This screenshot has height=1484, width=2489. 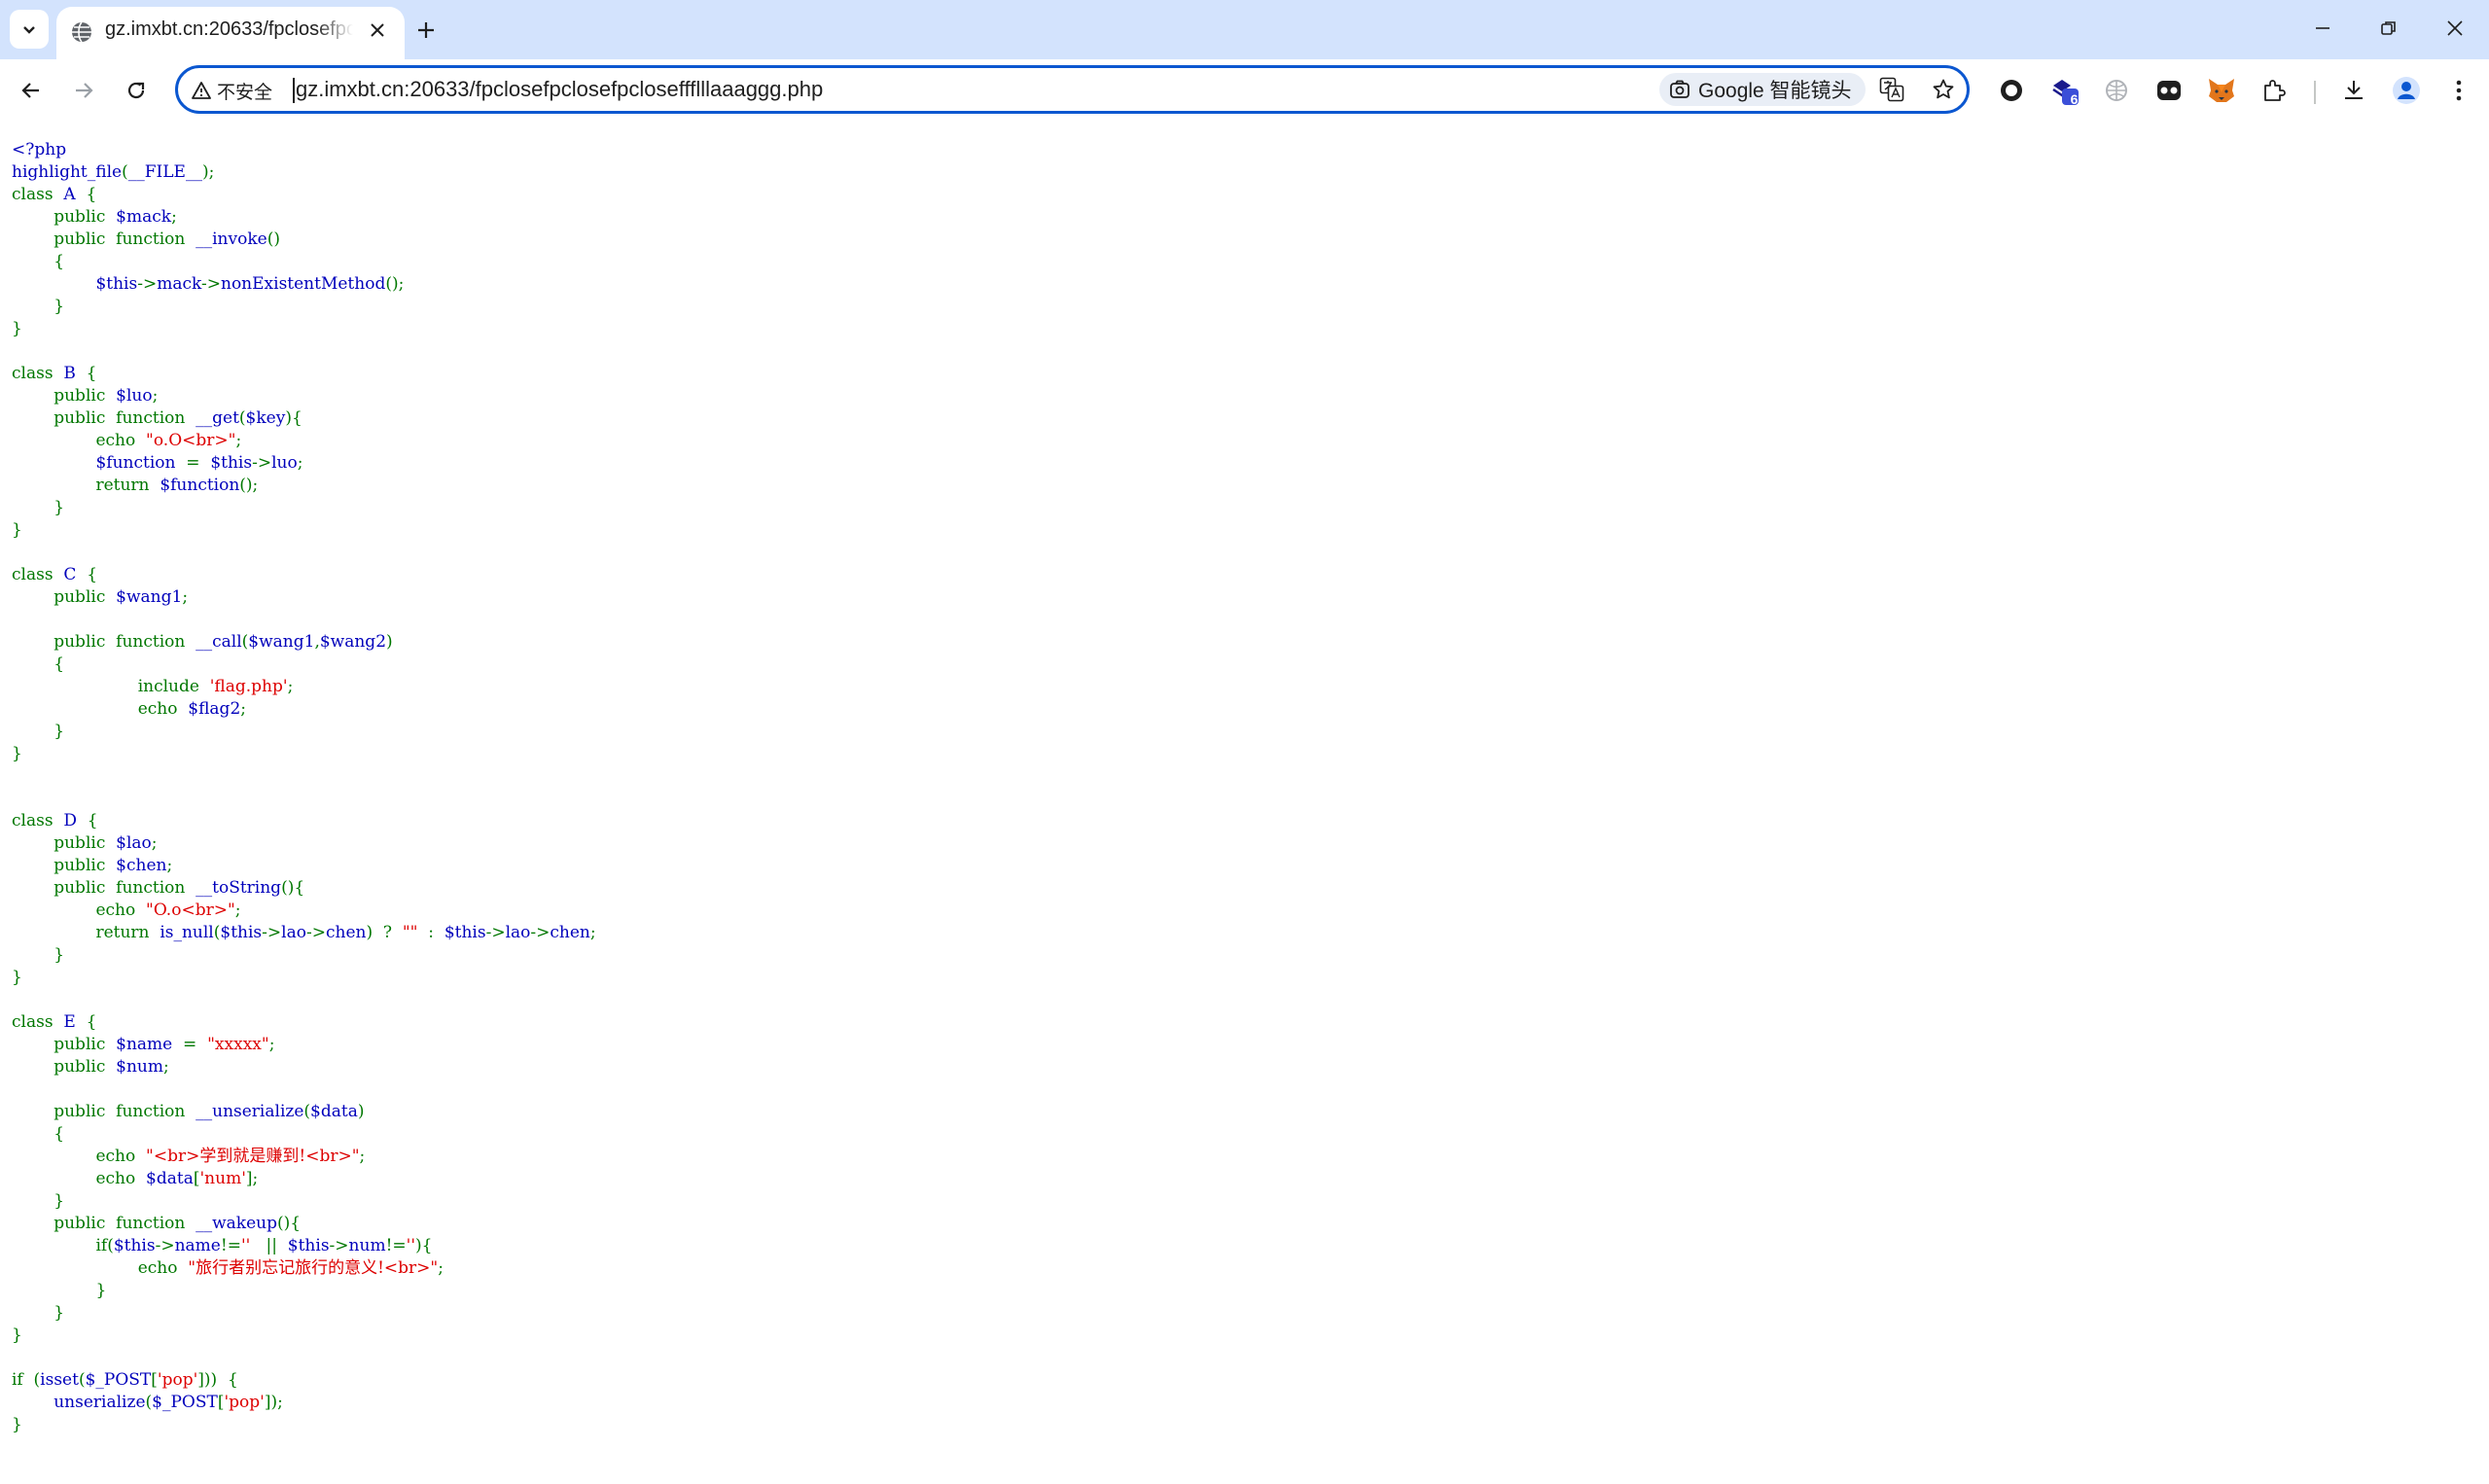 What do you see at coordinates (118, 1380) in the screenshot?
I see `code-token: $_POST` at bounding box center [118, 1380].